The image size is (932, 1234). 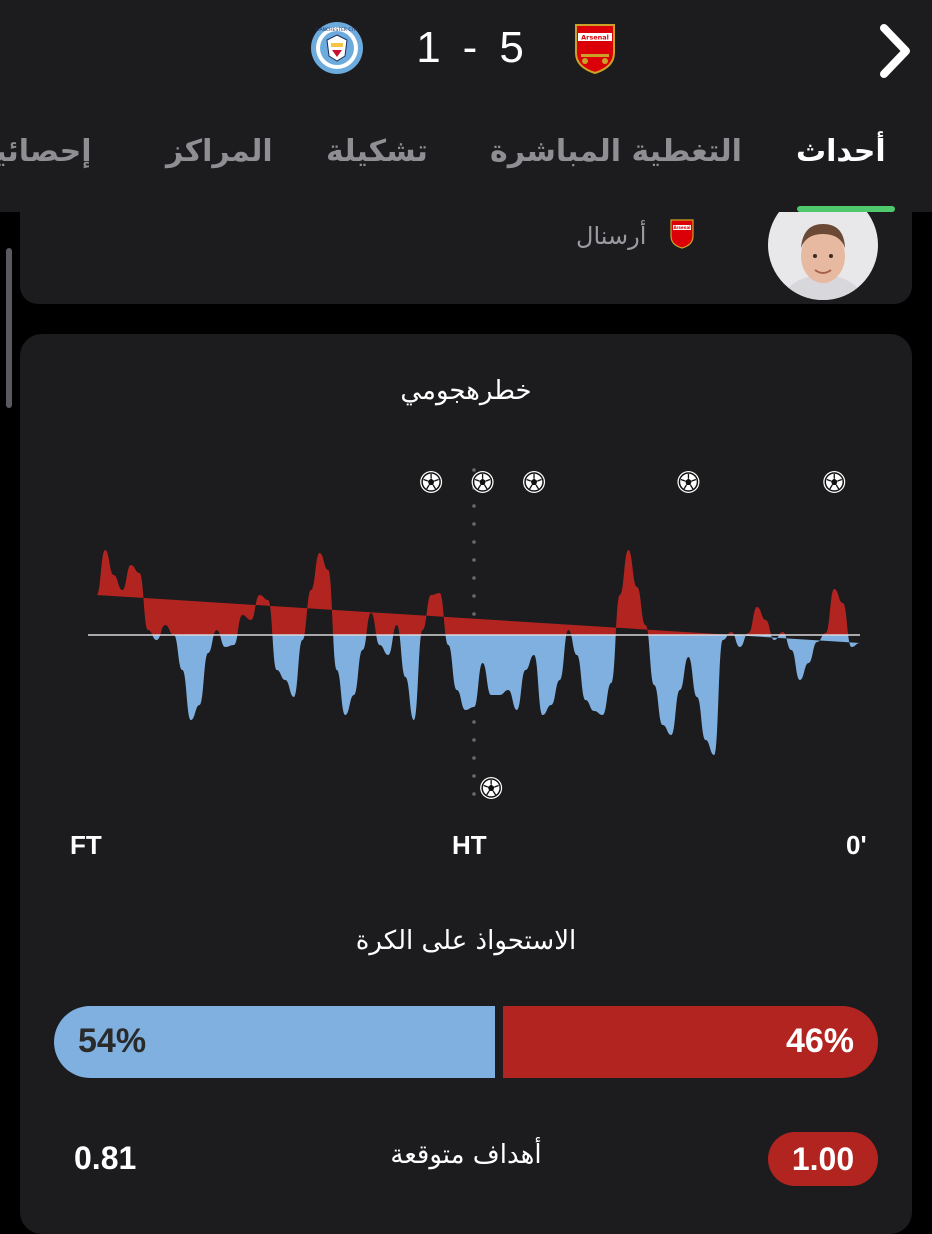 I want to click on manchester-city-crest-icon: MANCHESTER CITY, so click(x=337, y=48).